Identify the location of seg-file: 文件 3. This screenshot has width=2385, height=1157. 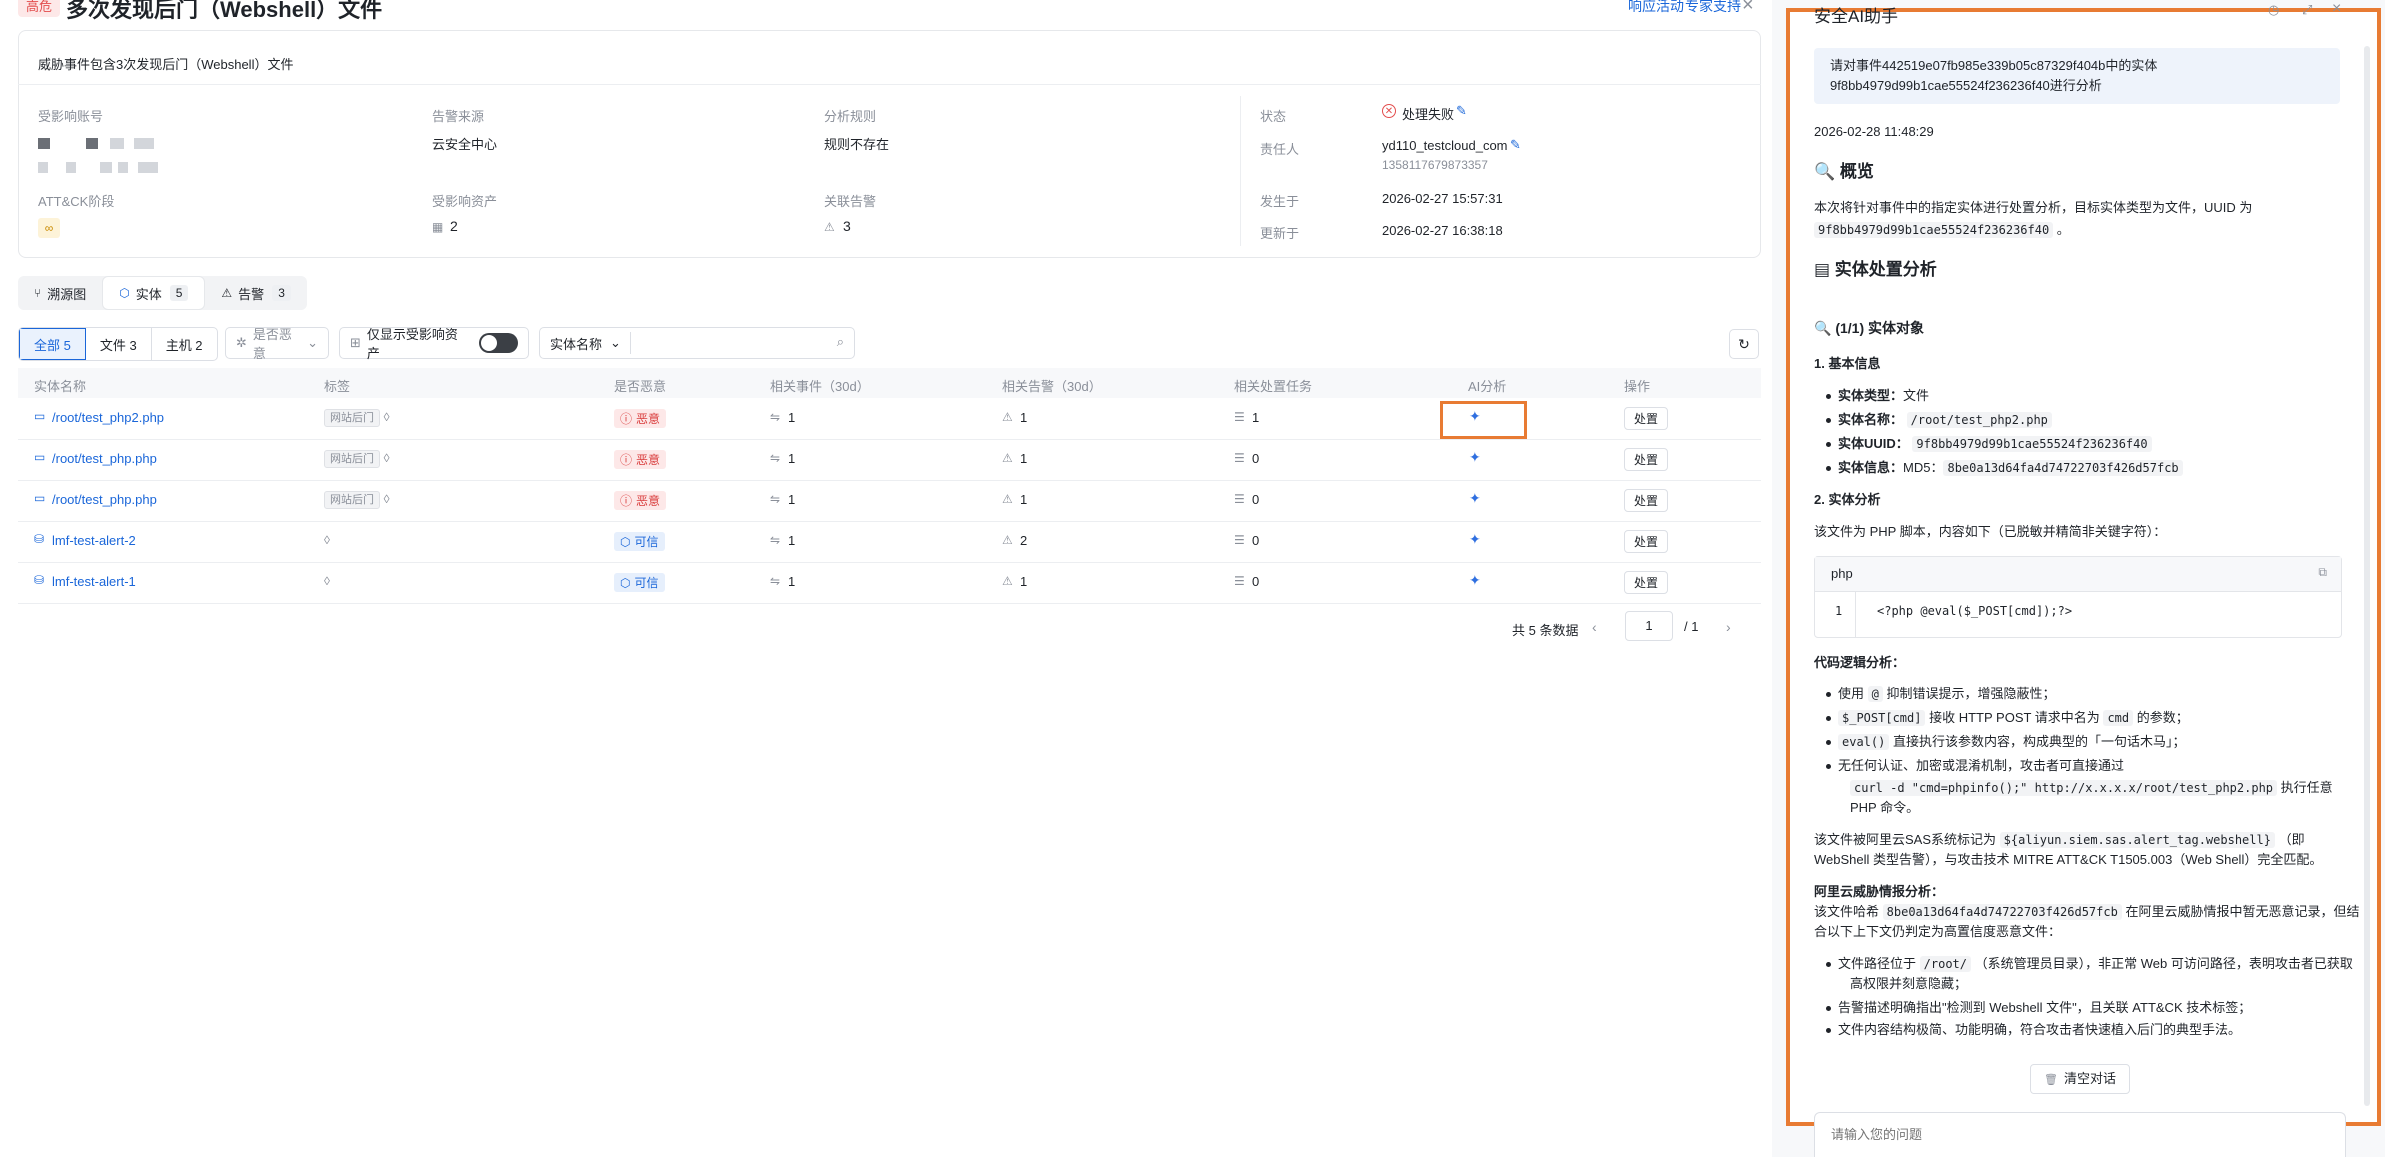
(119, 344).